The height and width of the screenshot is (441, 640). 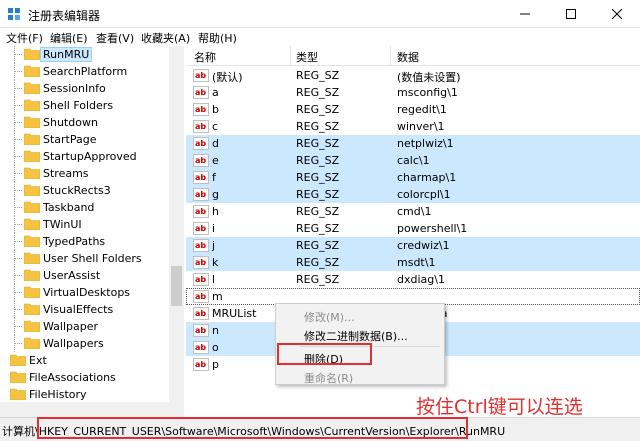 What do you see at coordinates (429, 77) in the screenshot?
I see `value-data: (数值未设置)` at bounding box center [429, 77].